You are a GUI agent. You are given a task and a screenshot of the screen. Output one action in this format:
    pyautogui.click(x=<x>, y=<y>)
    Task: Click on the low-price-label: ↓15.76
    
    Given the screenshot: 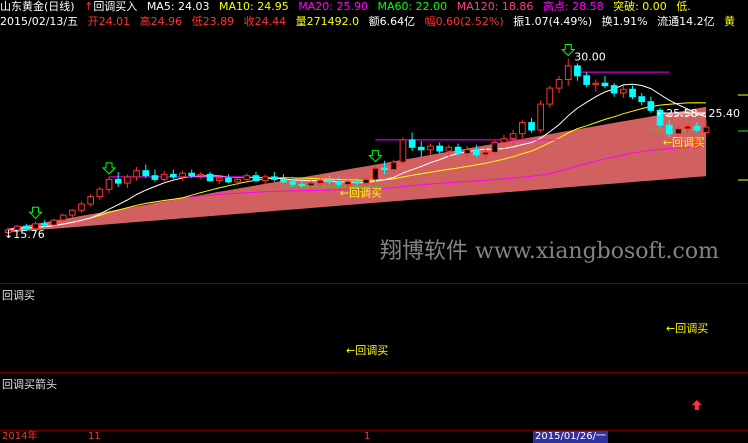 What is the action you would take?
    pyautogui.click(x=24, y=234)
    